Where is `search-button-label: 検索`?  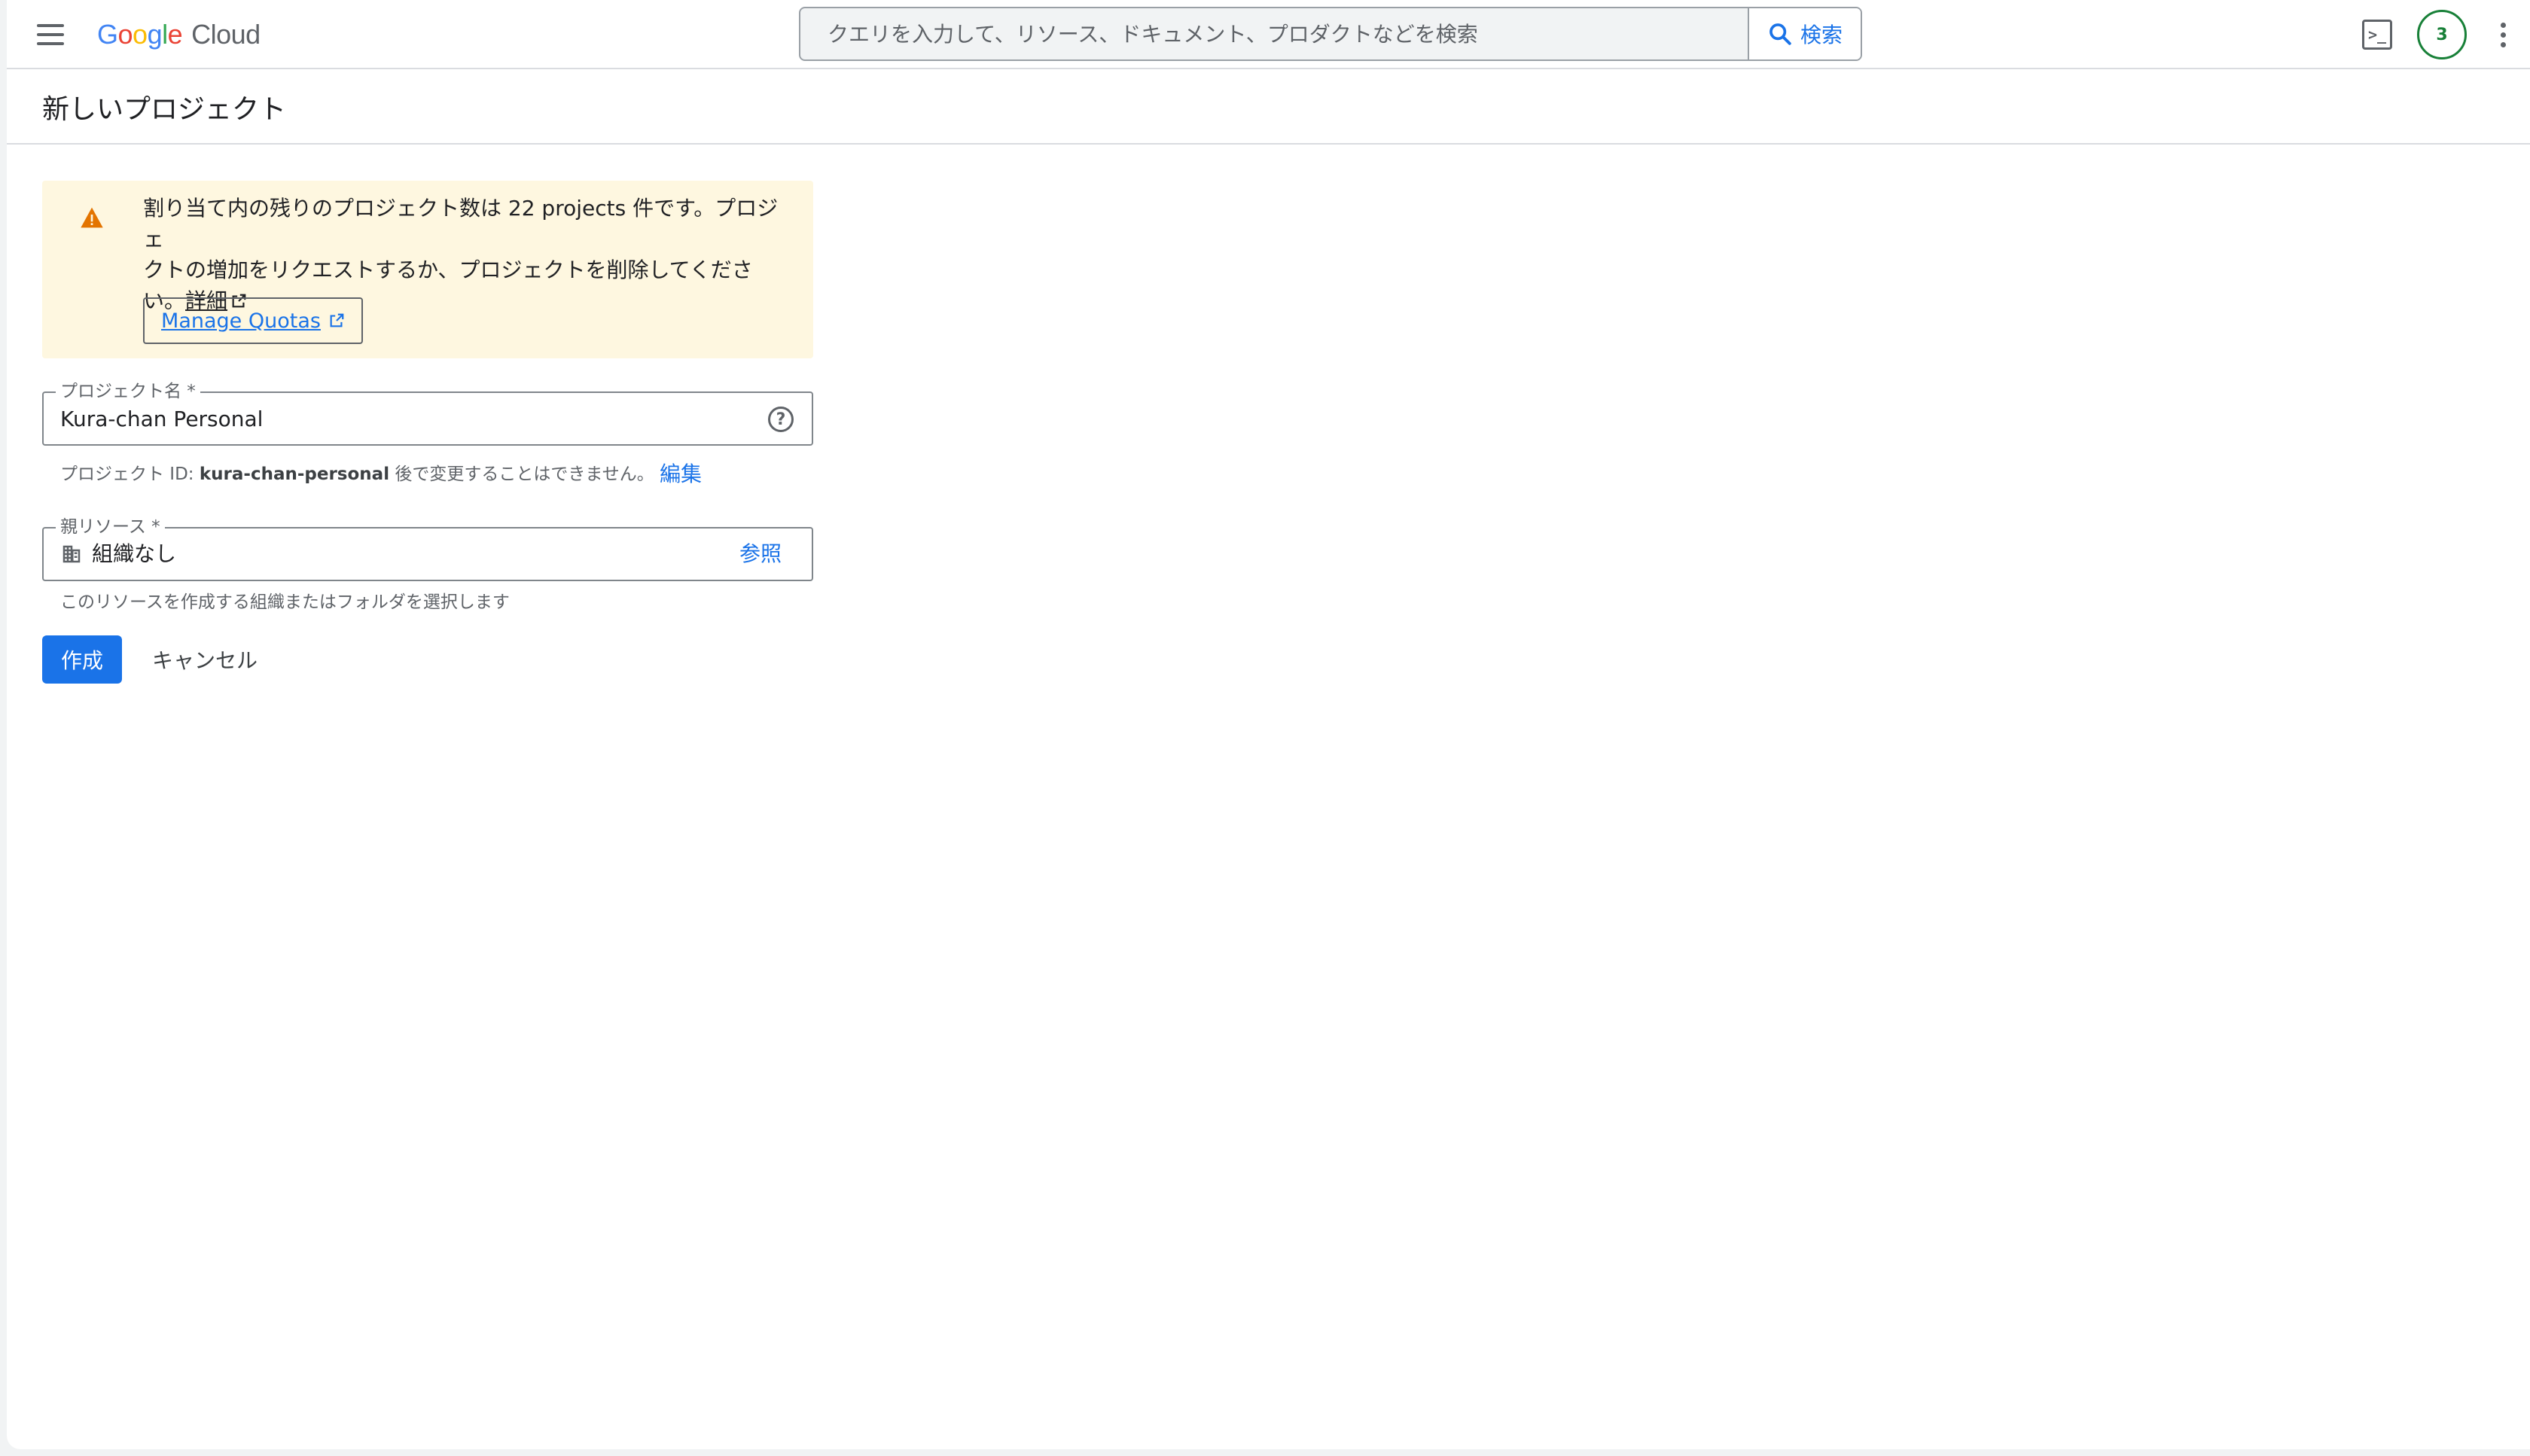 search-button-label: 検索 is located at coordinates (1821, 35).